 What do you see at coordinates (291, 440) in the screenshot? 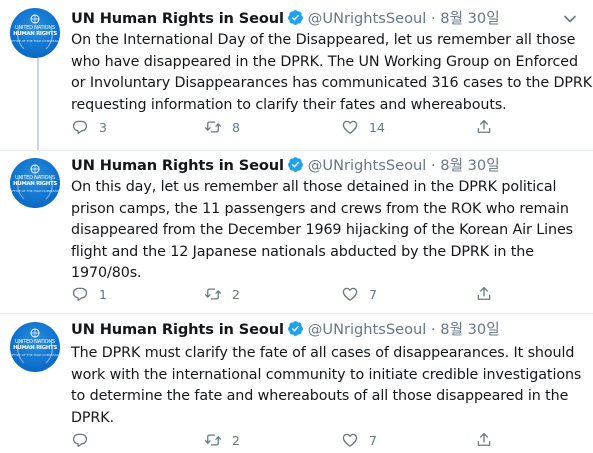
I see `tweet-actions: 2 7` at bounding box center [291, 440].